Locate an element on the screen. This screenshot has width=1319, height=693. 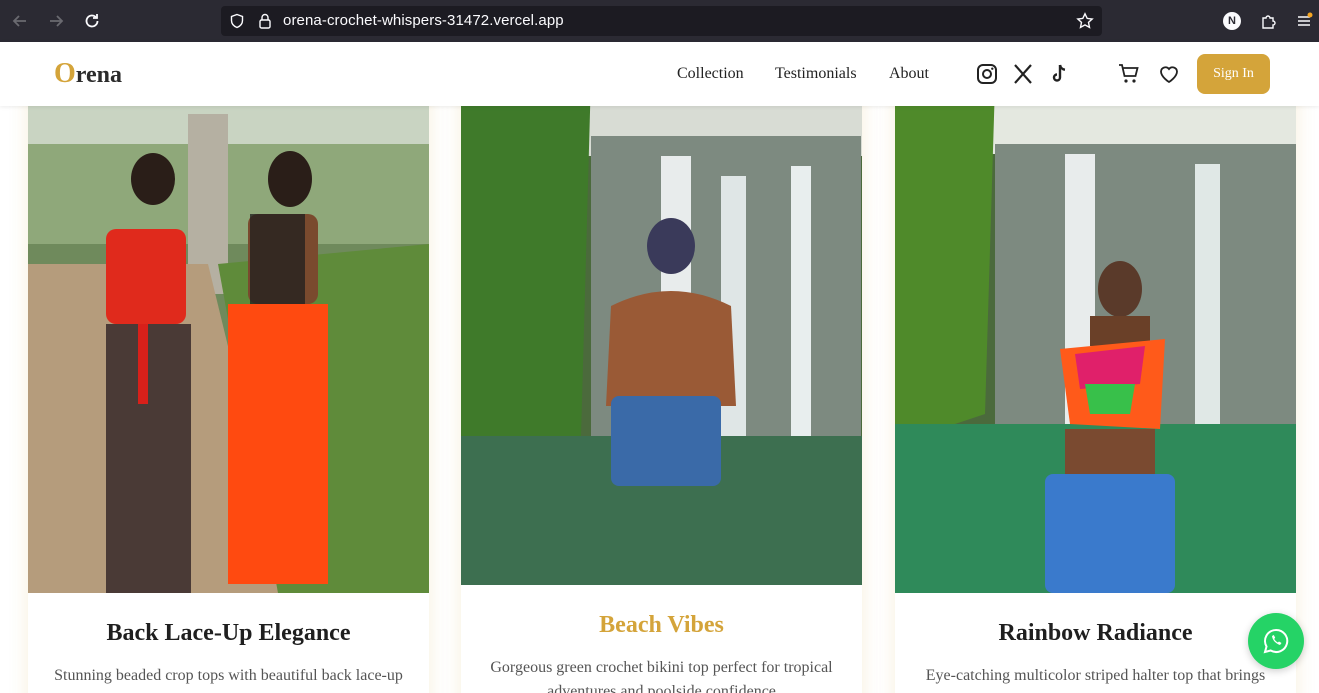
reload-icon is located at coordinates (92, 21).